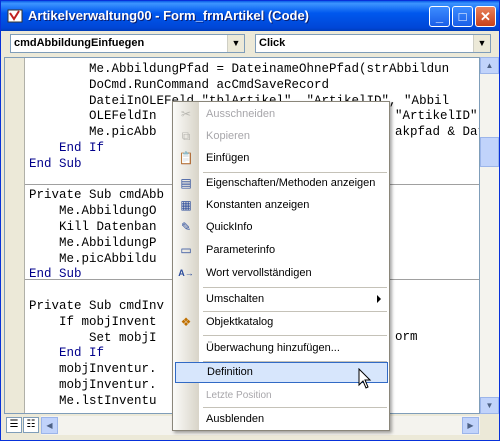 The image size is (500, 441). I want to click on menu-item-cut: ✂ Ausschneiden, so click(281, 114).